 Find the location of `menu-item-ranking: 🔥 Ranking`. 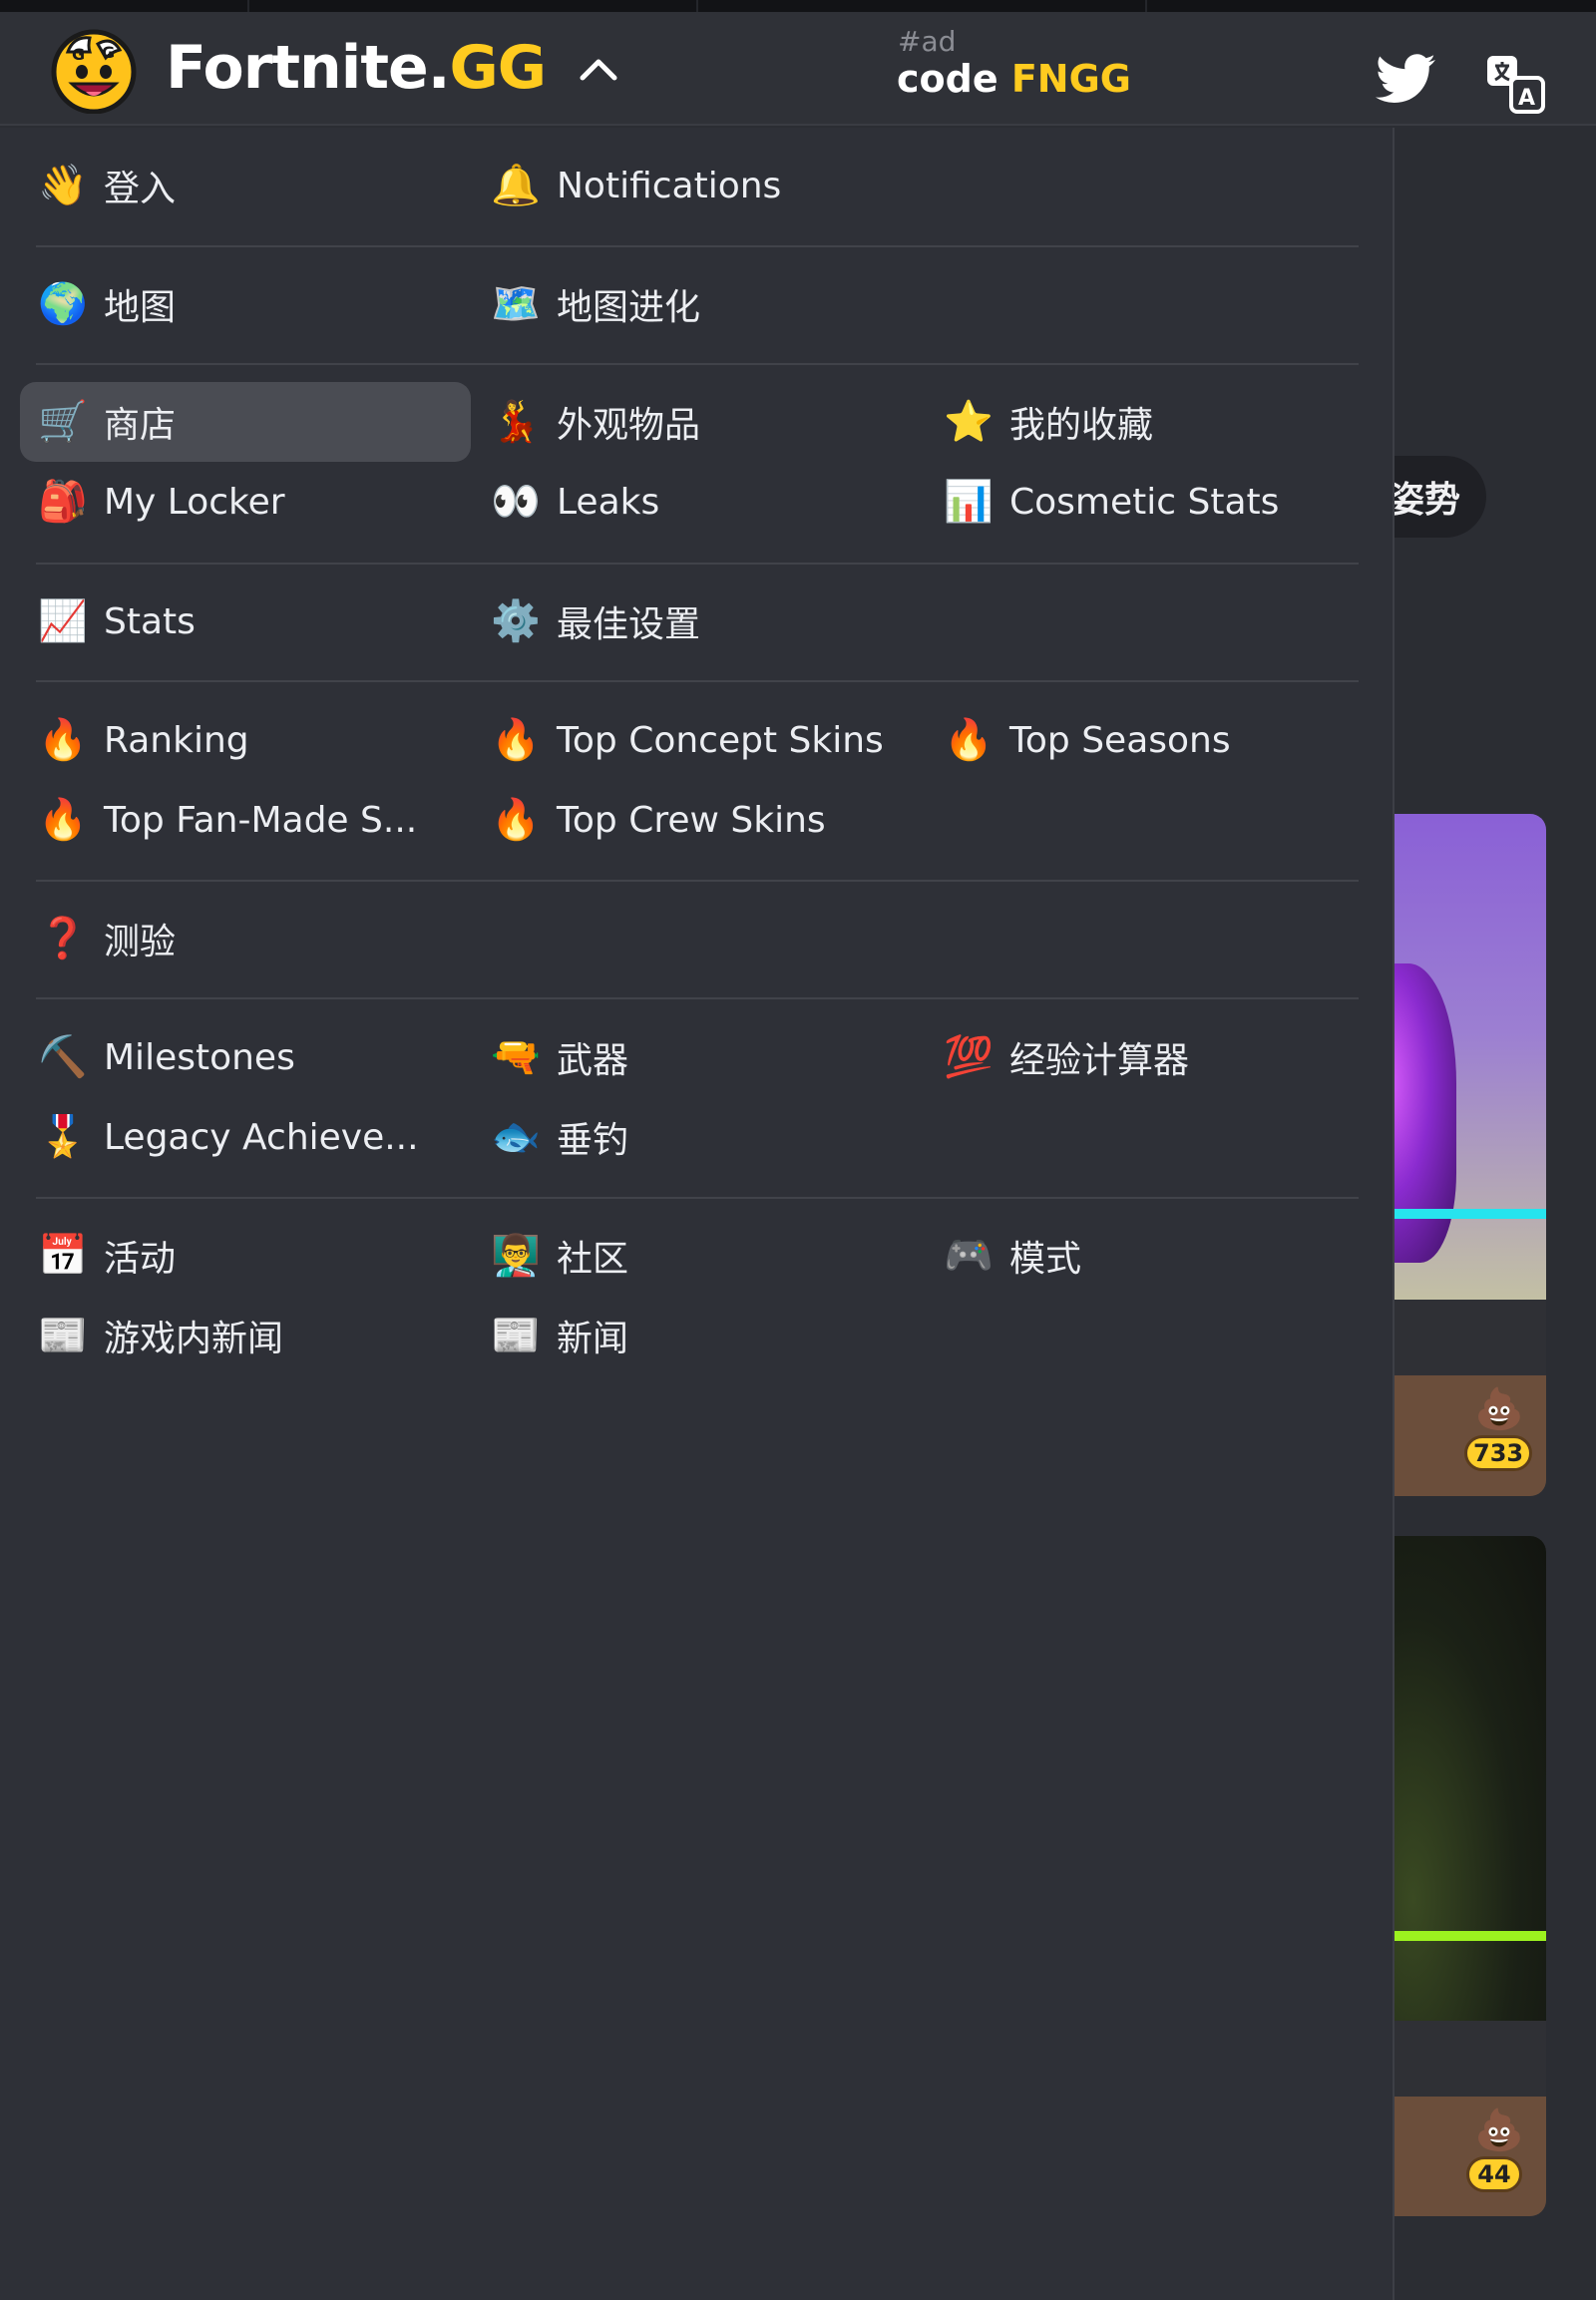

menu-item-ranking: 🔥 Ranking is located at coordinates (245, 740).